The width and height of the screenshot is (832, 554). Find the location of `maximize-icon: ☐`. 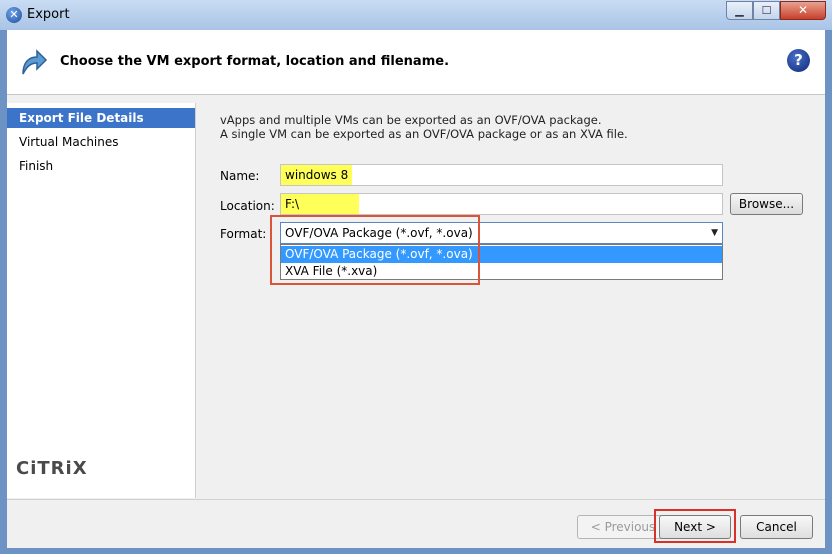

maximize-icon: ☐ is located at coordinates (766, 10).